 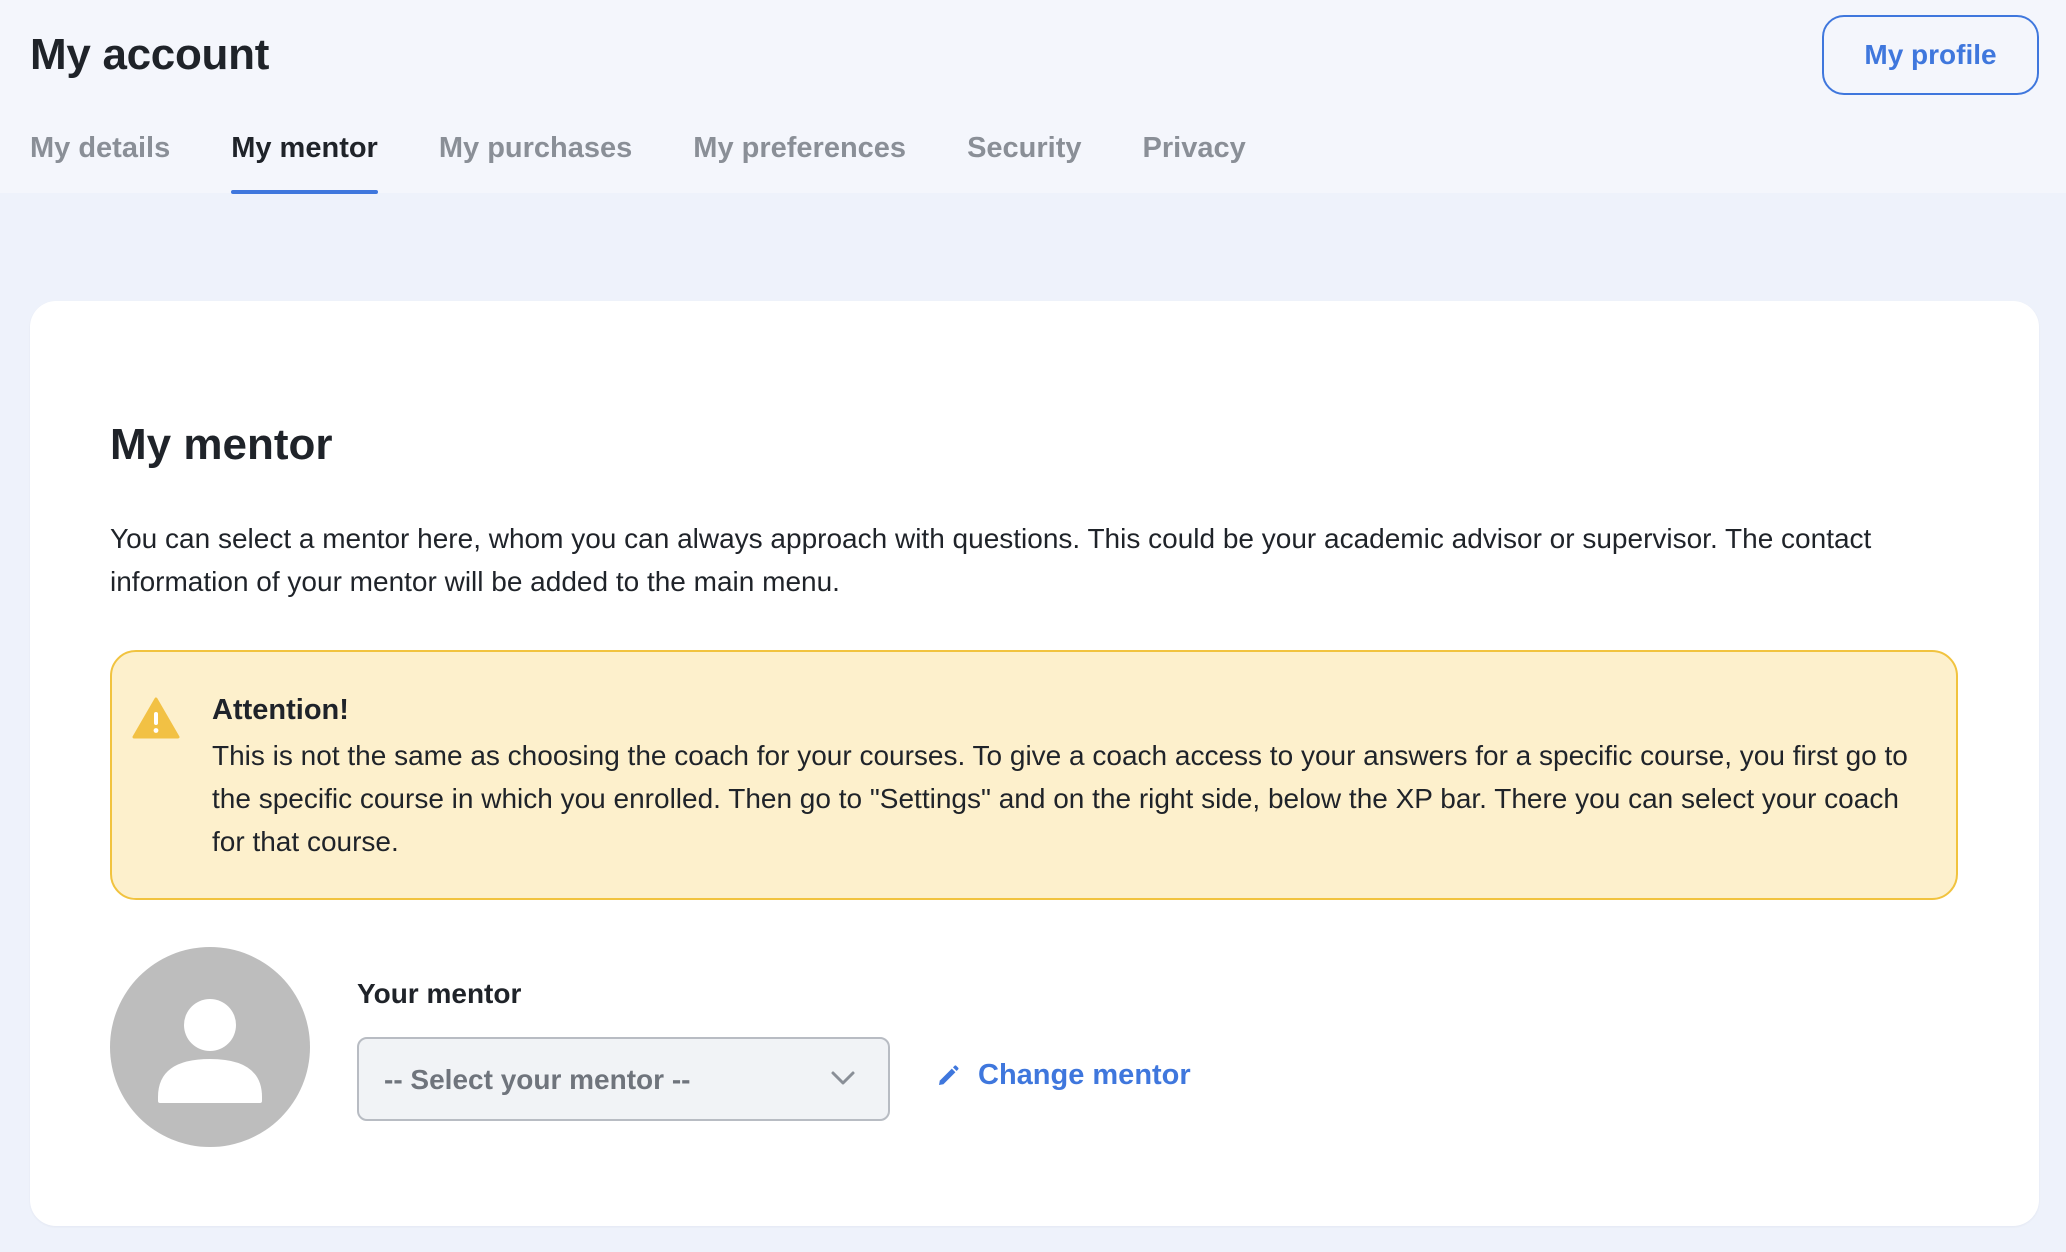 What do you see at coordinates (280, 710) in the screenshot?
I see `alert-title: Attention!` at bounding box center [280, 710].